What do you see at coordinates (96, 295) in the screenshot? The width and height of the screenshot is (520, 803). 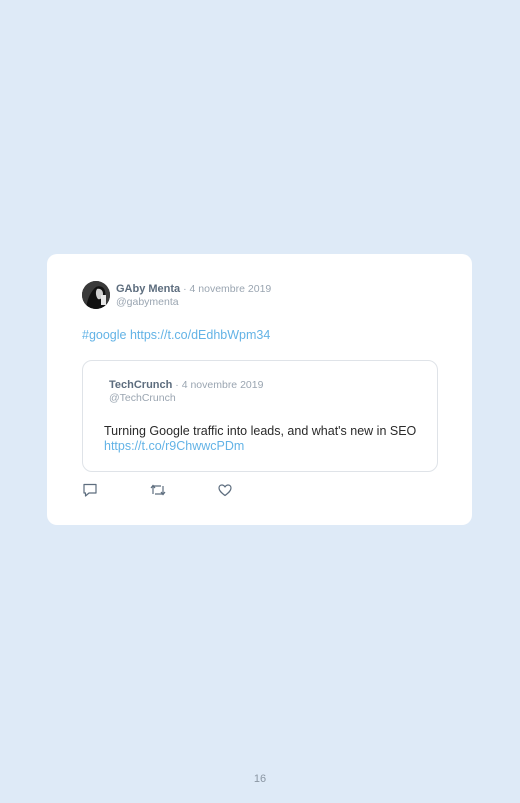 I see `avatar` at bounding box center [96, 295].